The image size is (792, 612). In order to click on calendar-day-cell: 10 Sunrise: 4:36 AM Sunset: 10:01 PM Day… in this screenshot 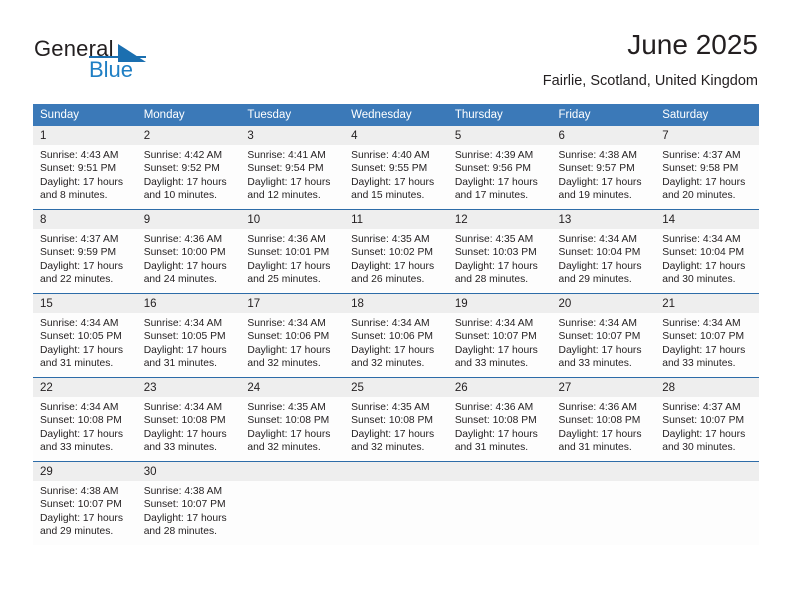, I will do `click(292, 251)`.